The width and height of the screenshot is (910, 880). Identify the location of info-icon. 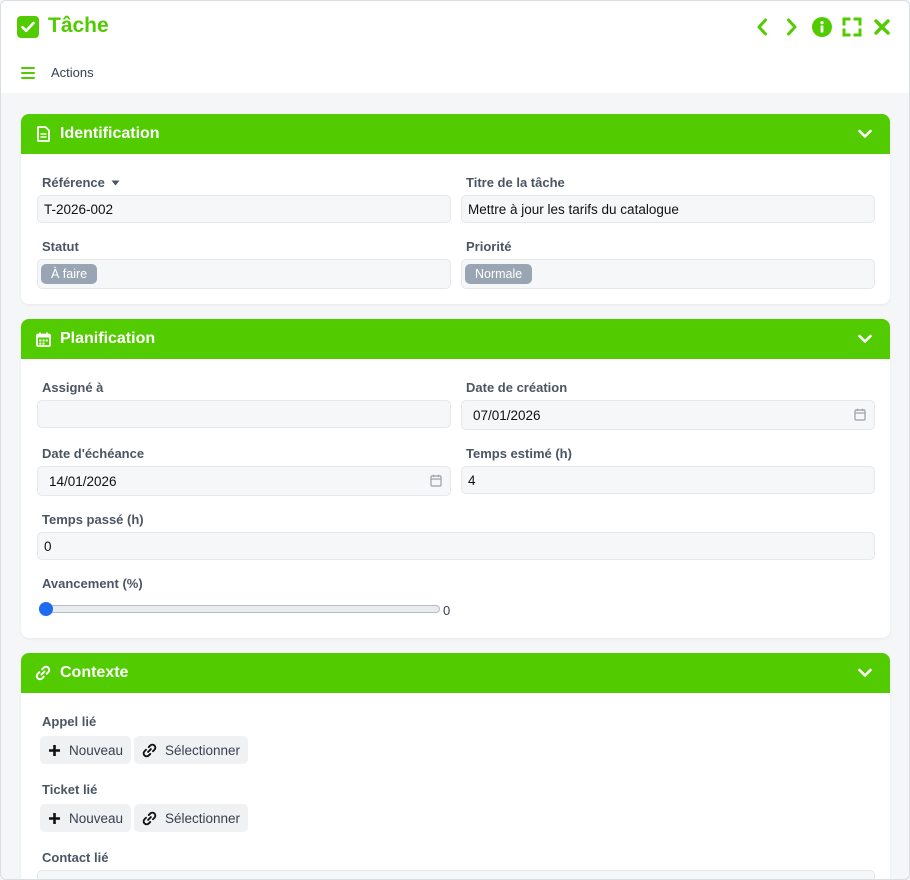
(822, 27).